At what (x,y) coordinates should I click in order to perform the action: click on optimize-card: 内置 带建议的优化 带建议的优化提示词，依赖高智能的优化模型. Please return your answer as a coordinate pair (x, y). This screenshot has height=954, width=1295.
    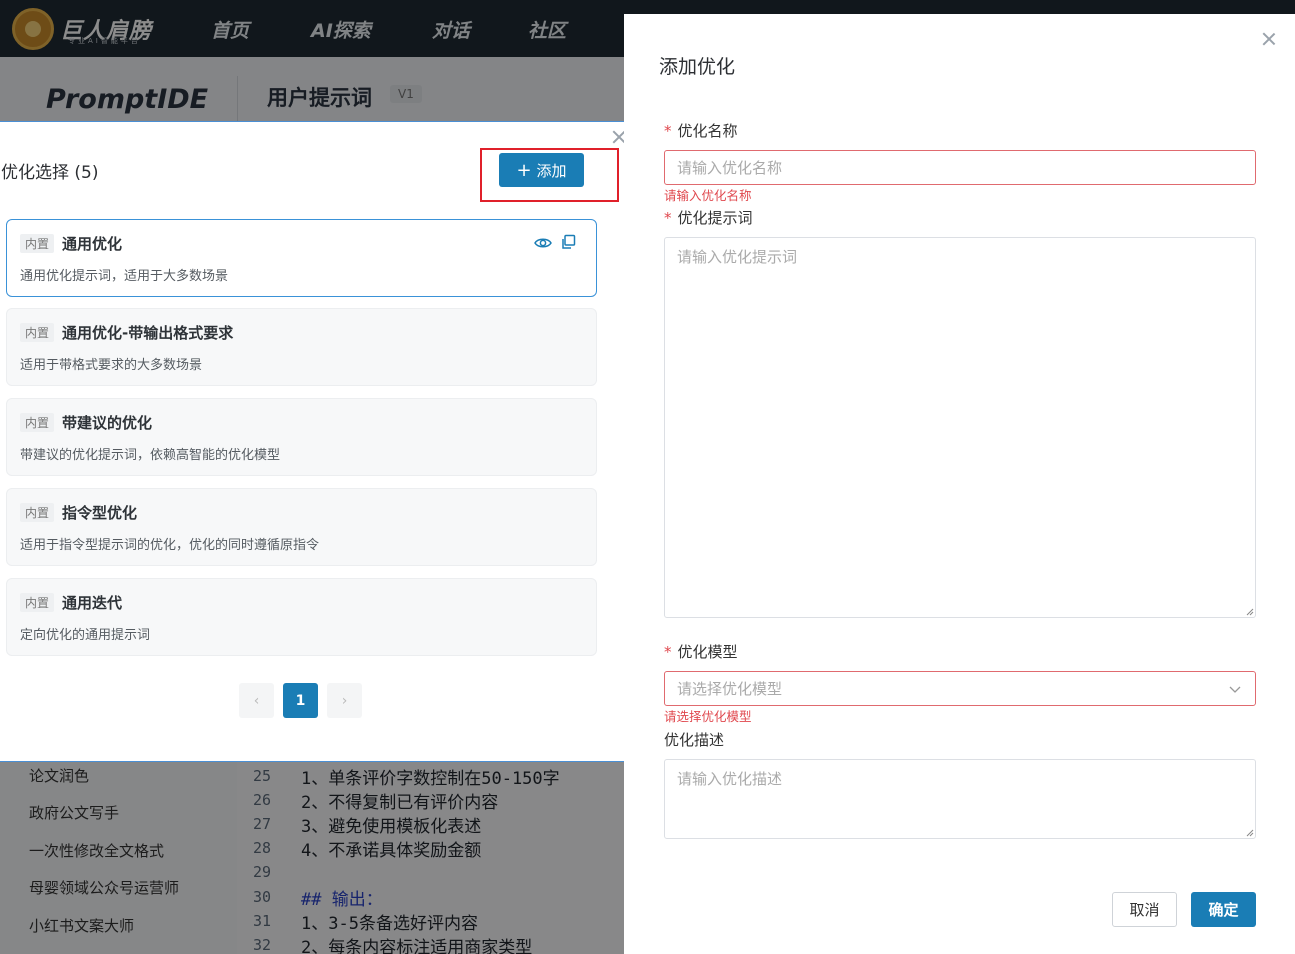
    Looking at the image, I should click on (301, 437).